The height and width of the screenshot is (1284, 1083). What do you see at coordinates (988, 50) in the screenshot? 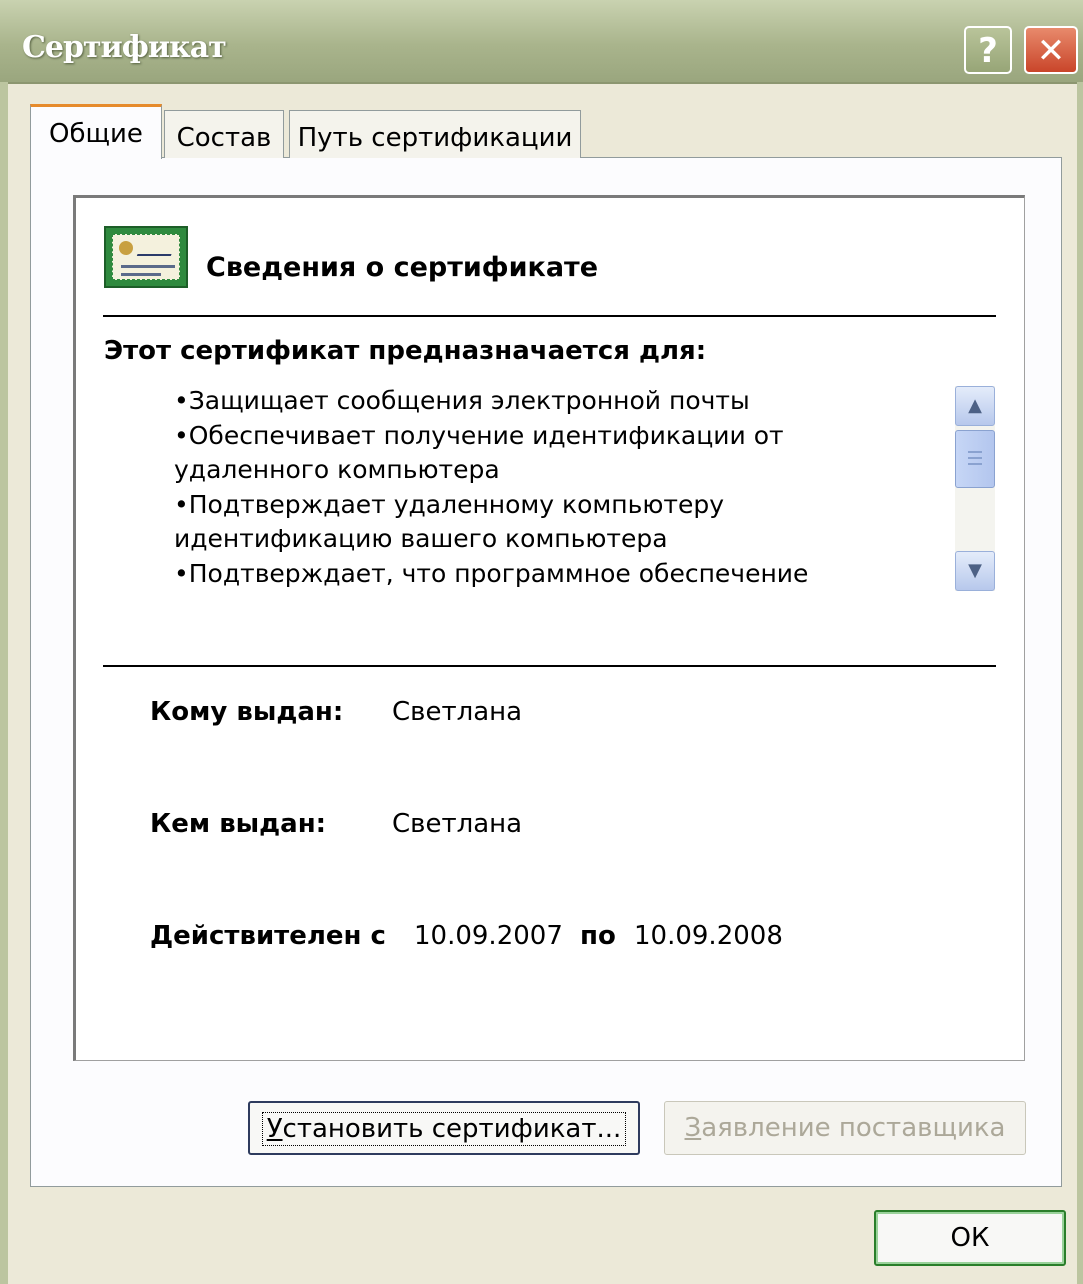
I see `help-button: ?` at bounding box center [988, 50].